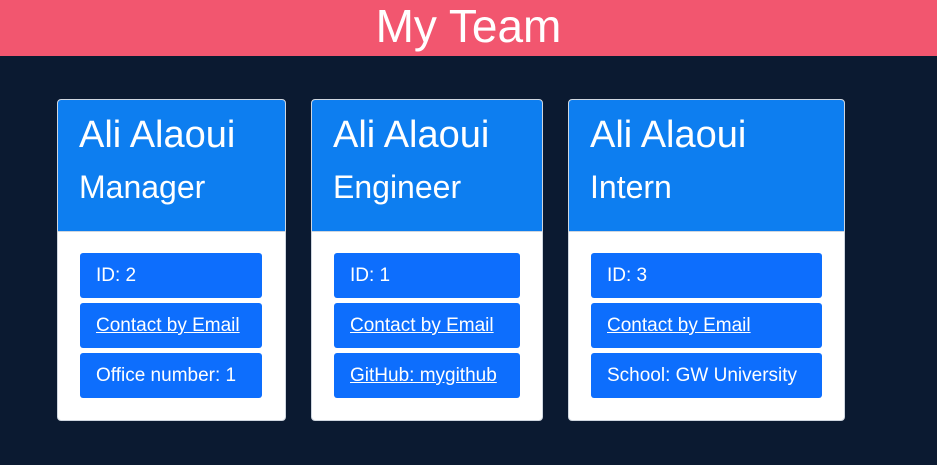  Describe the element at coordinates (142, 187) in the screenshot. I see `employee-role: Manager` at that location.